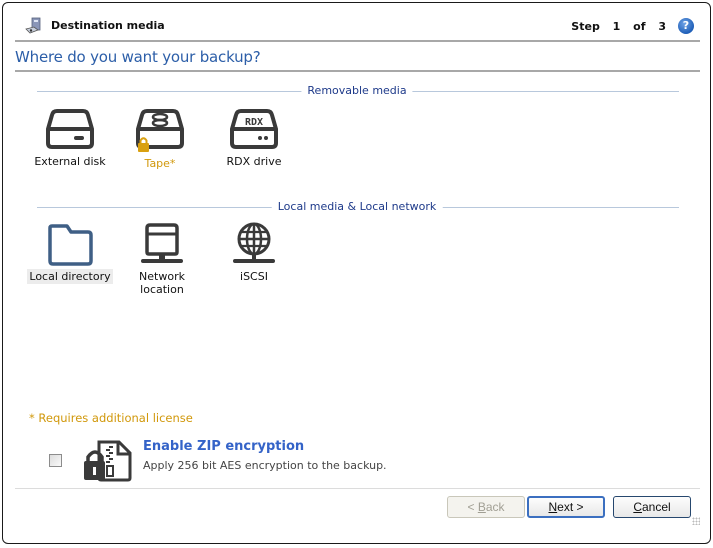 The image size is (713, 548). Describe the element at coordinates (254, 129) in the screenshot. I see `rdx-drive-icon: RDX` at that location.